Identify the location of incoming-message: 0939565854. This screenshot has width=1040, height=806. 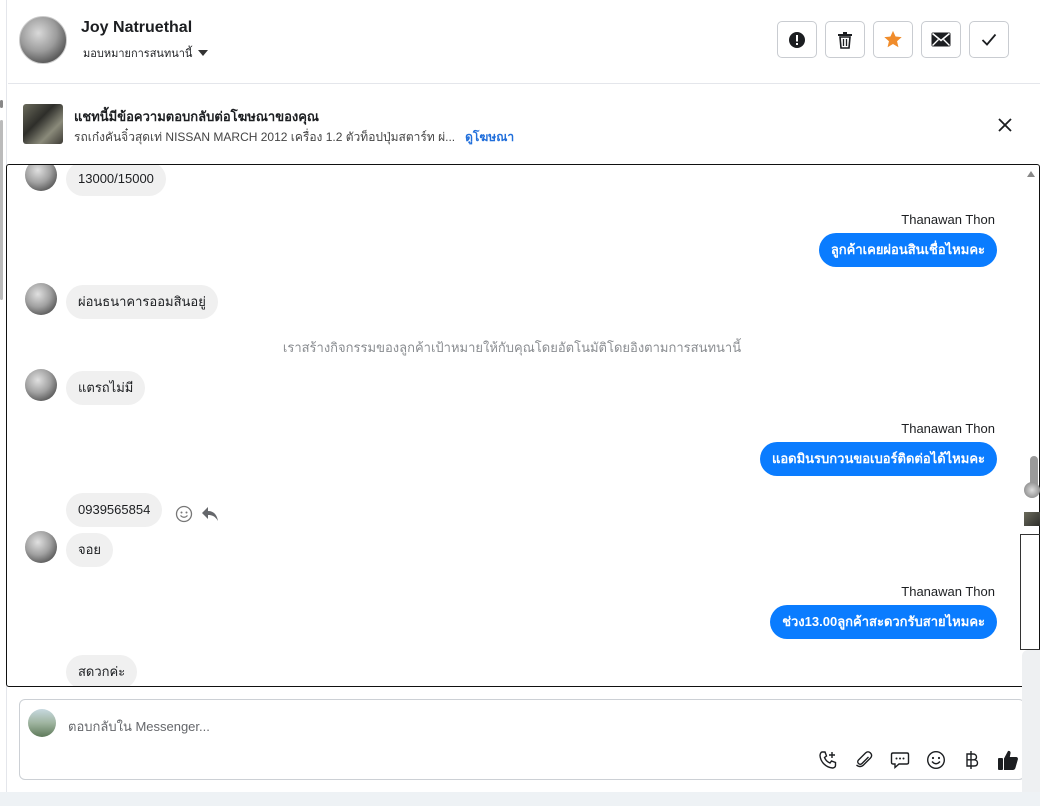
(114, 510).